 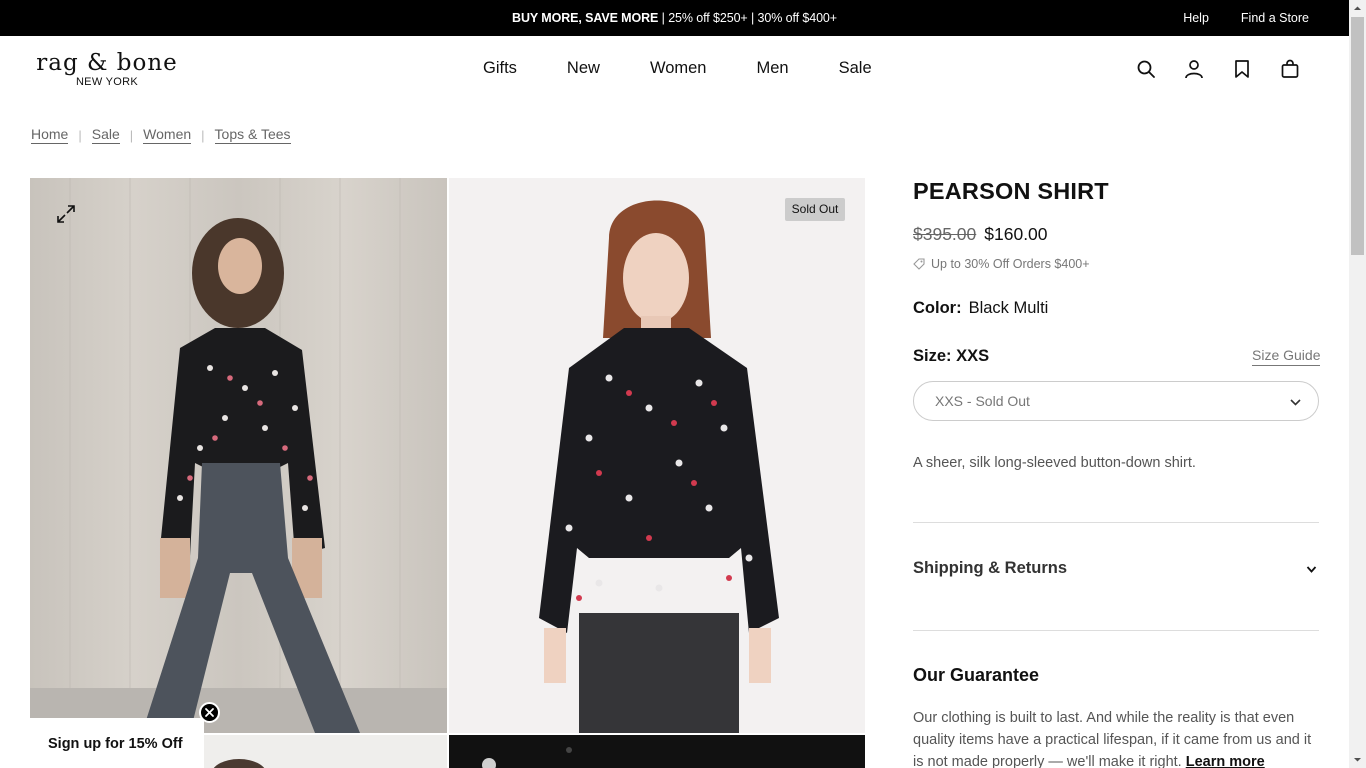 What do you see at coordinates (1357, 759) in the screenshot?
I see `scroll-down-arrow-icon` at bounding box center [1357, 759].